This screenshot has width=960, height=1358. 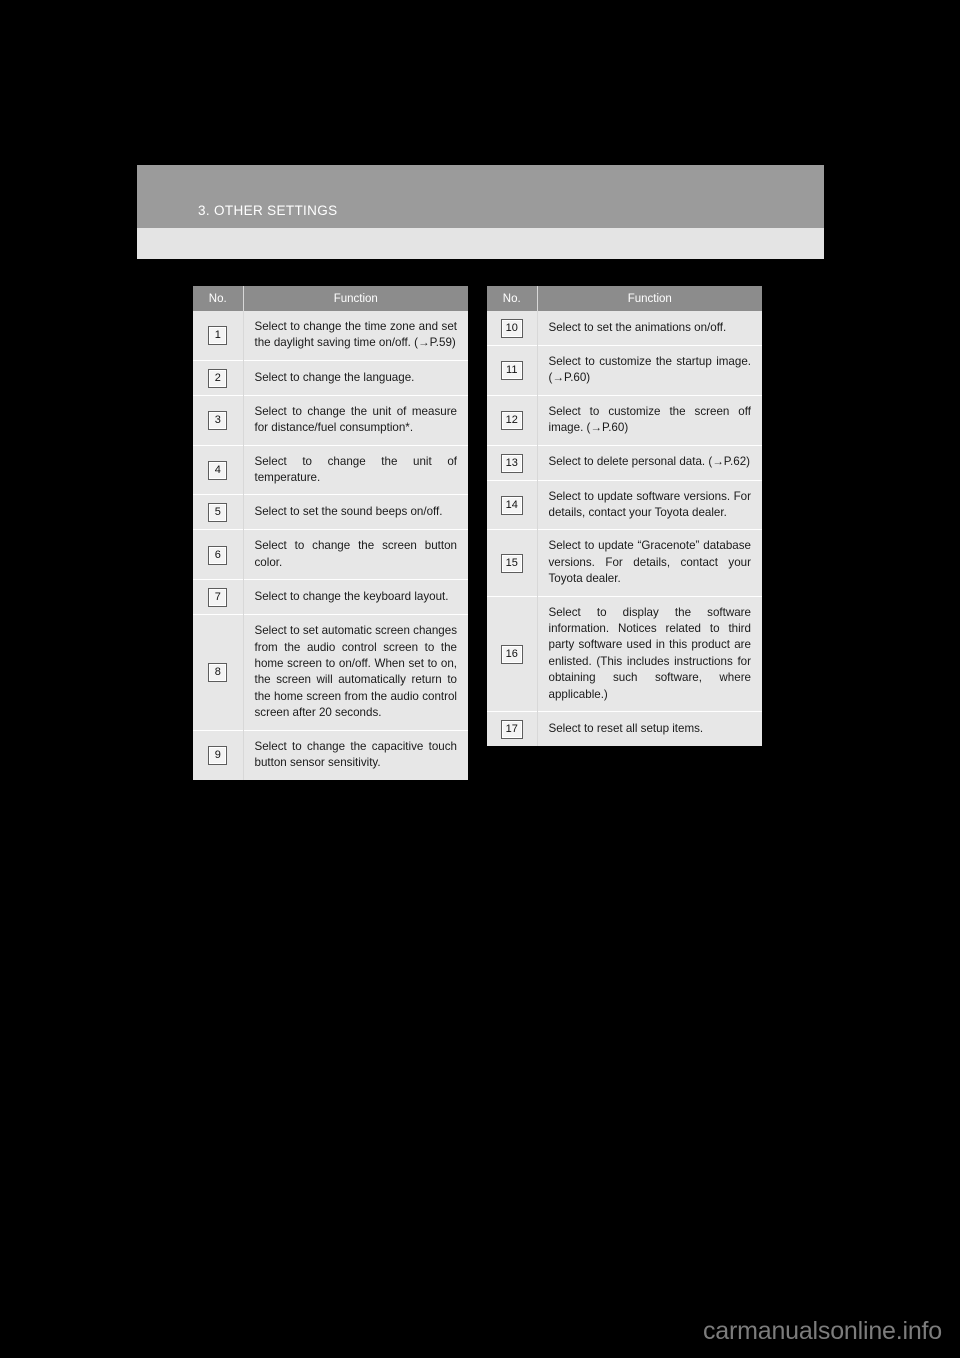 I want to click on number-badge: 12, so click(x=511, y=421).